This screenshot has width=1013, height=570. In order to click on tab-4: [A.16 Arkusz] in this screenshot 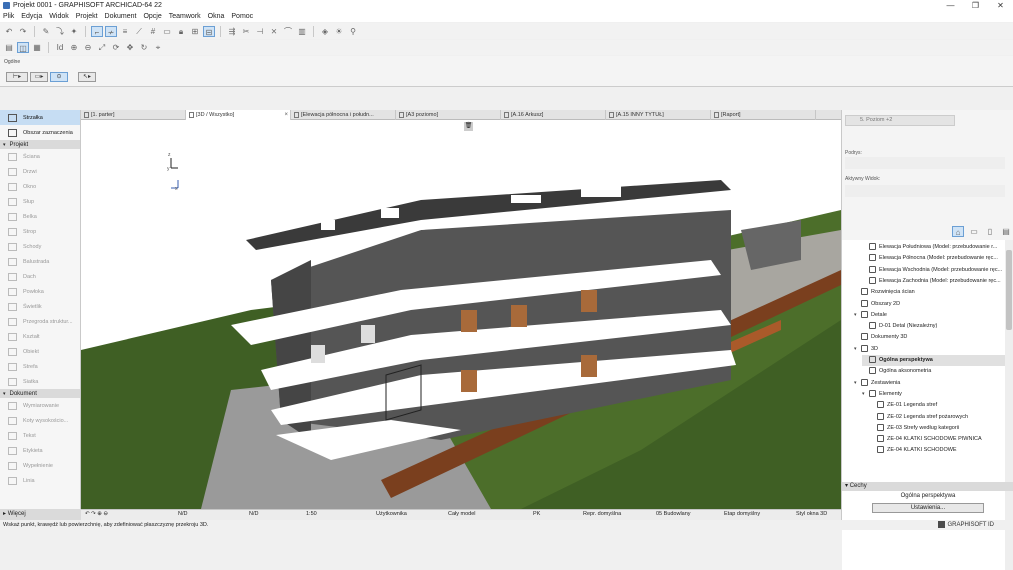, I will do `click(553, 115)`.